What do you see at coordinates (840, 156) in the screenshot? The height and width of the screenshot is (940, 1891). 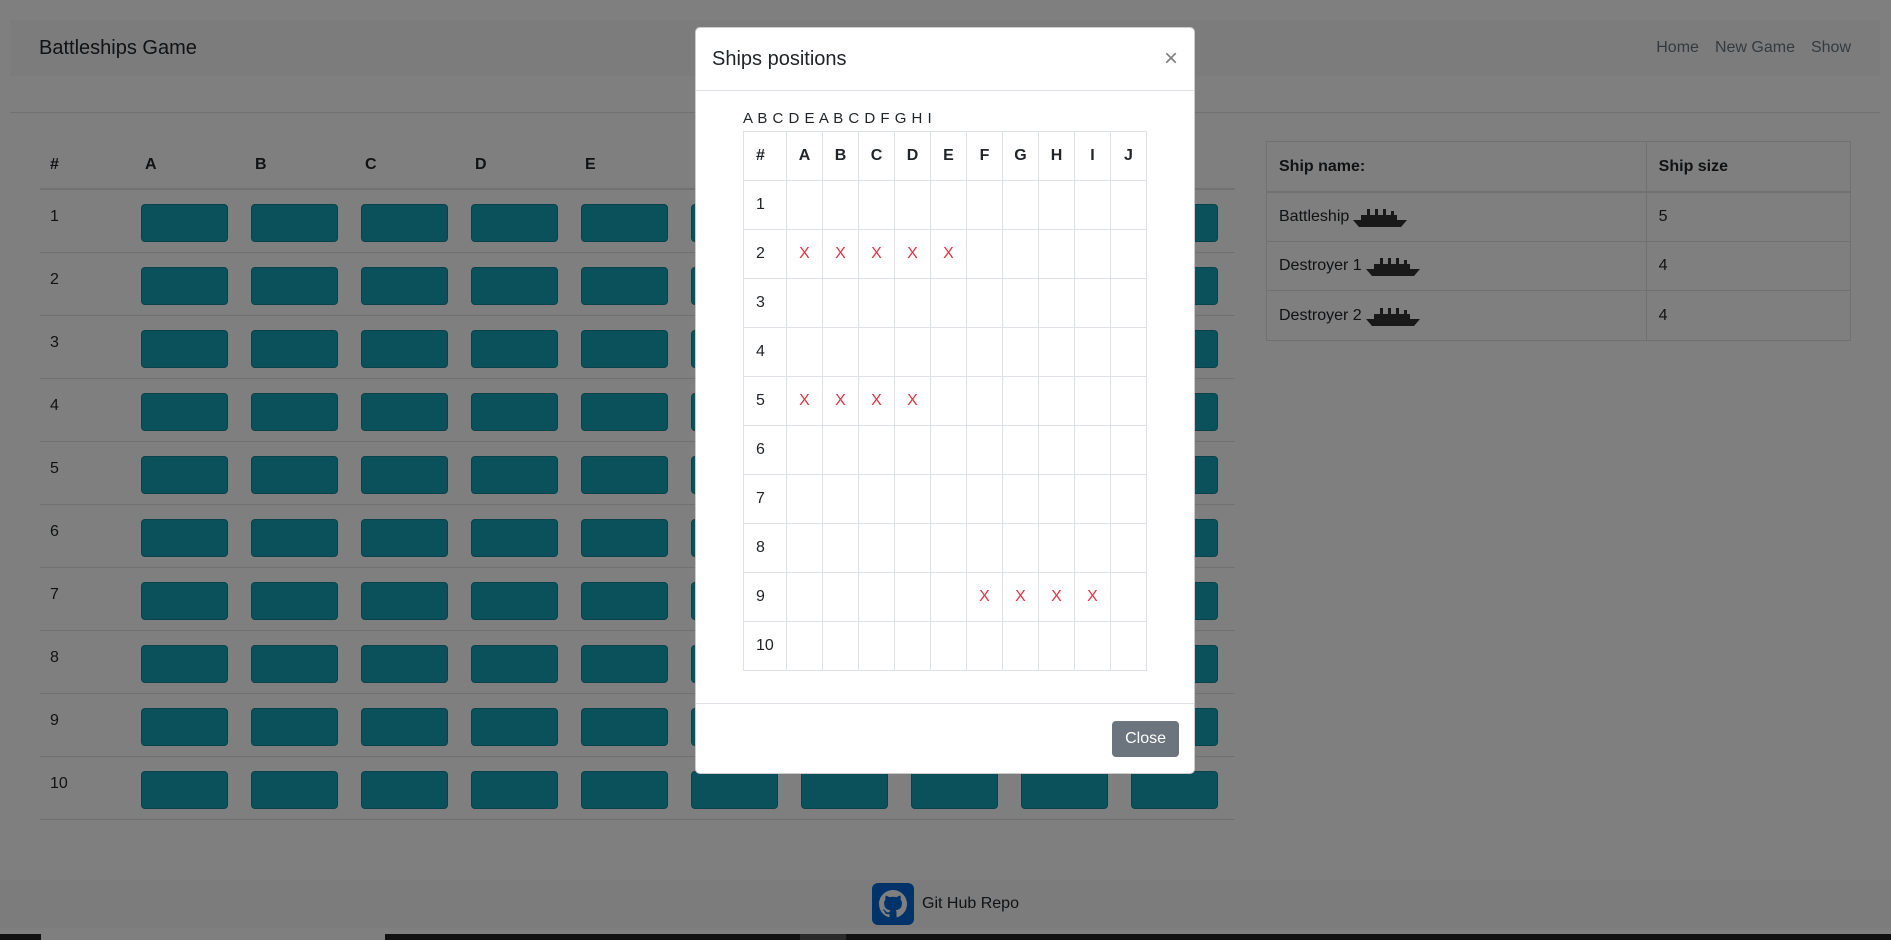 I see `grid-column-header: B` at bounding box center [840, 156].